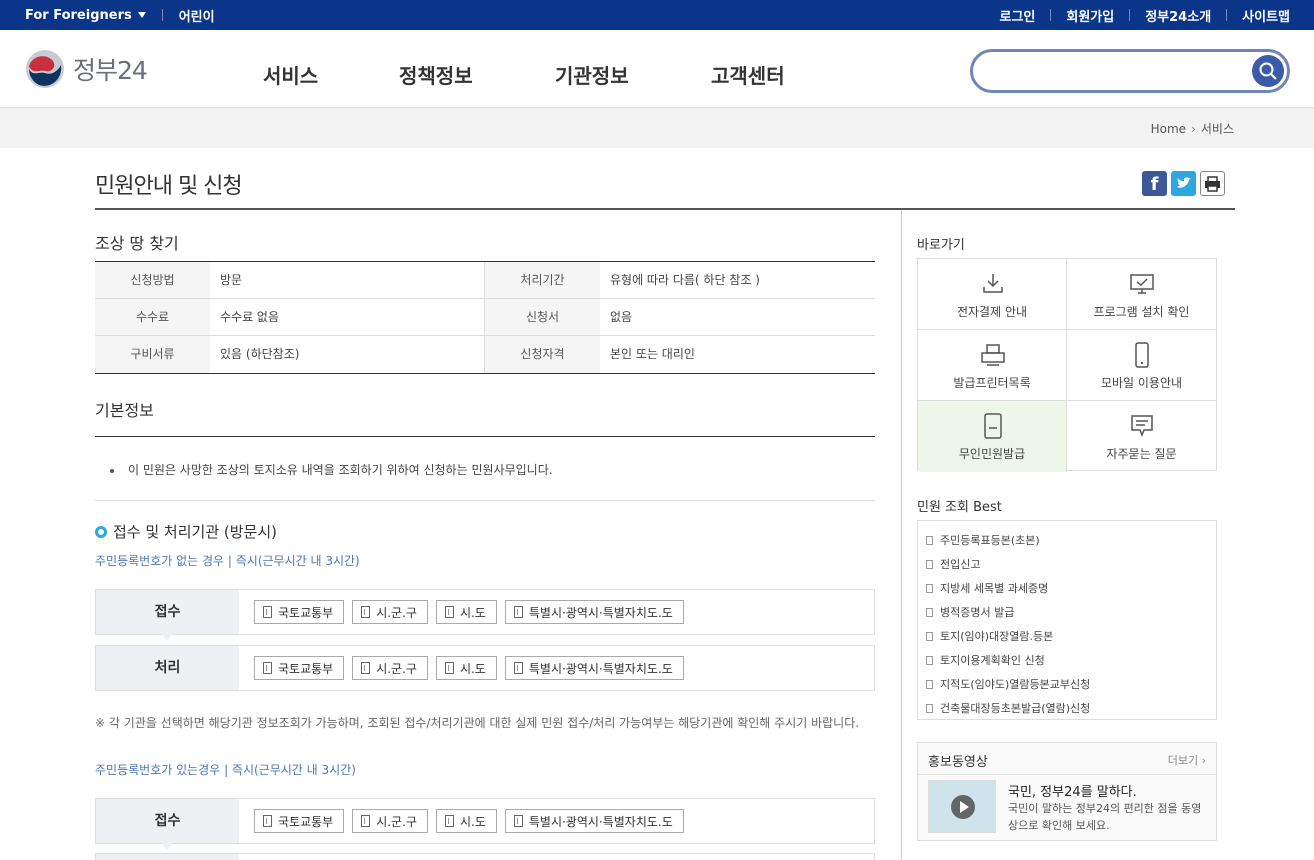 The width and height of the screenshot is (1314, 860). I want to click on process-label: 처리, so click(167, 668).